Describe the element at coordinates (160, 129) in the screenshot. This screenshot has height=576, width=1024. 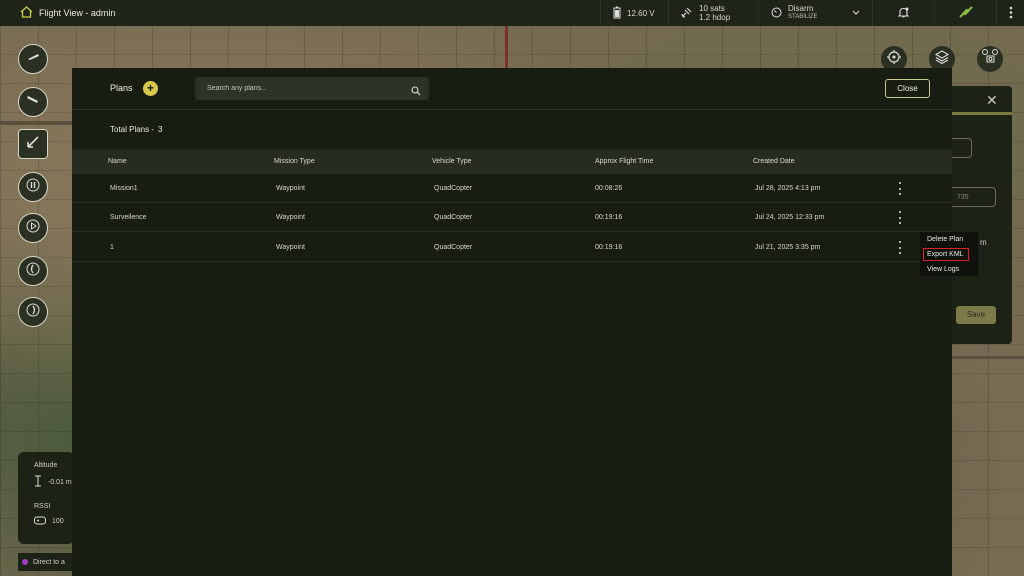
I see `total-plans-count: 3` at that location.